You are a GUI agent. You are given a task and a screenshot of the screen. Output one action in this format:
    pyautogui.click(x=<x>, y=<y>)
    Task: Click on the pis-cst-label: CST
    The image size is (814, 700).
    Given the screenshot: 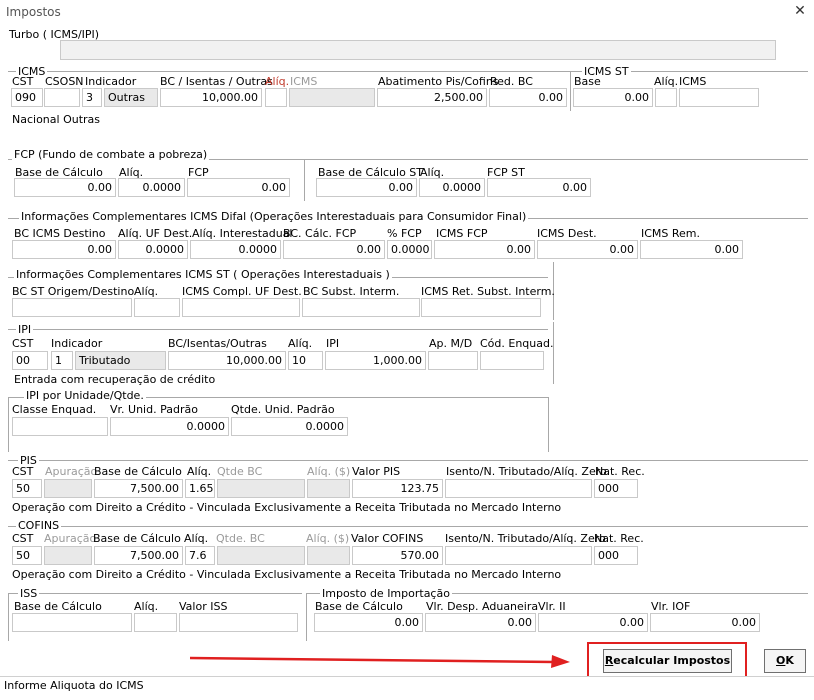 What is the action you would take?
    pyautogui.click(x=23, y=471)
    